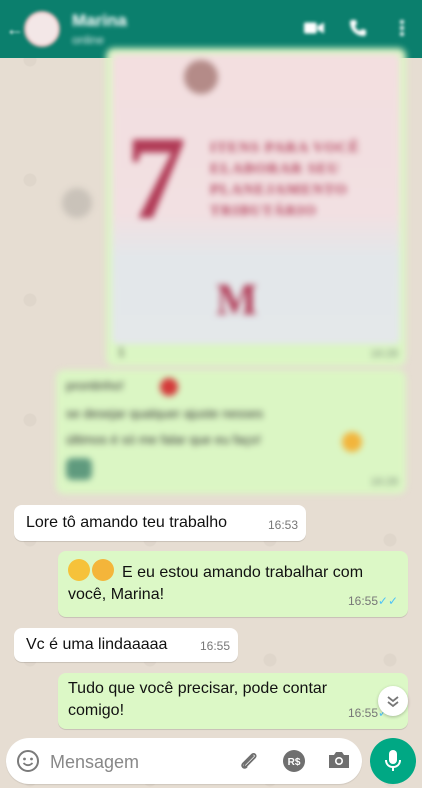 The height and width of the screenshot is (788, 422). I want to click on attach-icon, so click(249, 763).